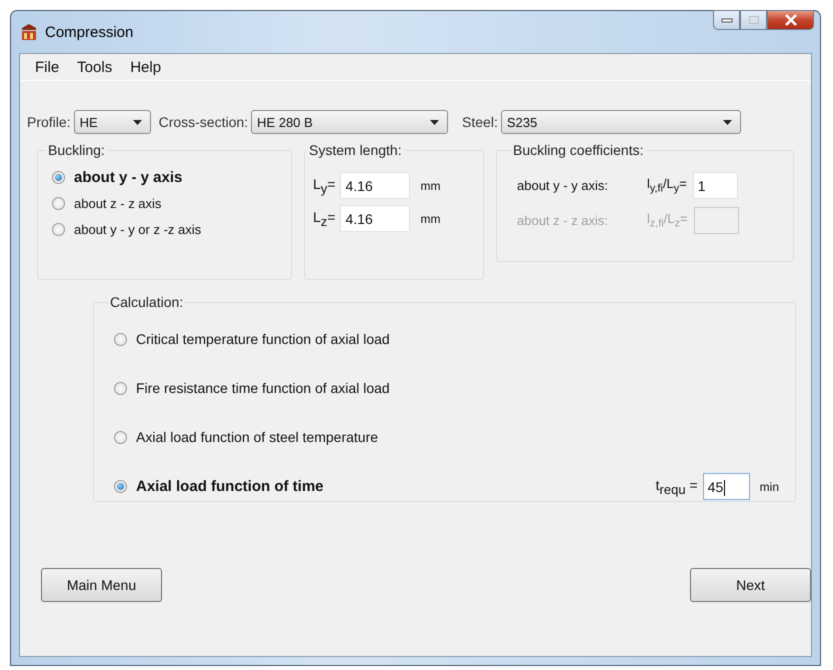 Image resolution: width=833 pixels, height=670 pixels. I want to click on field-label: Steel:, so click(480, 122).